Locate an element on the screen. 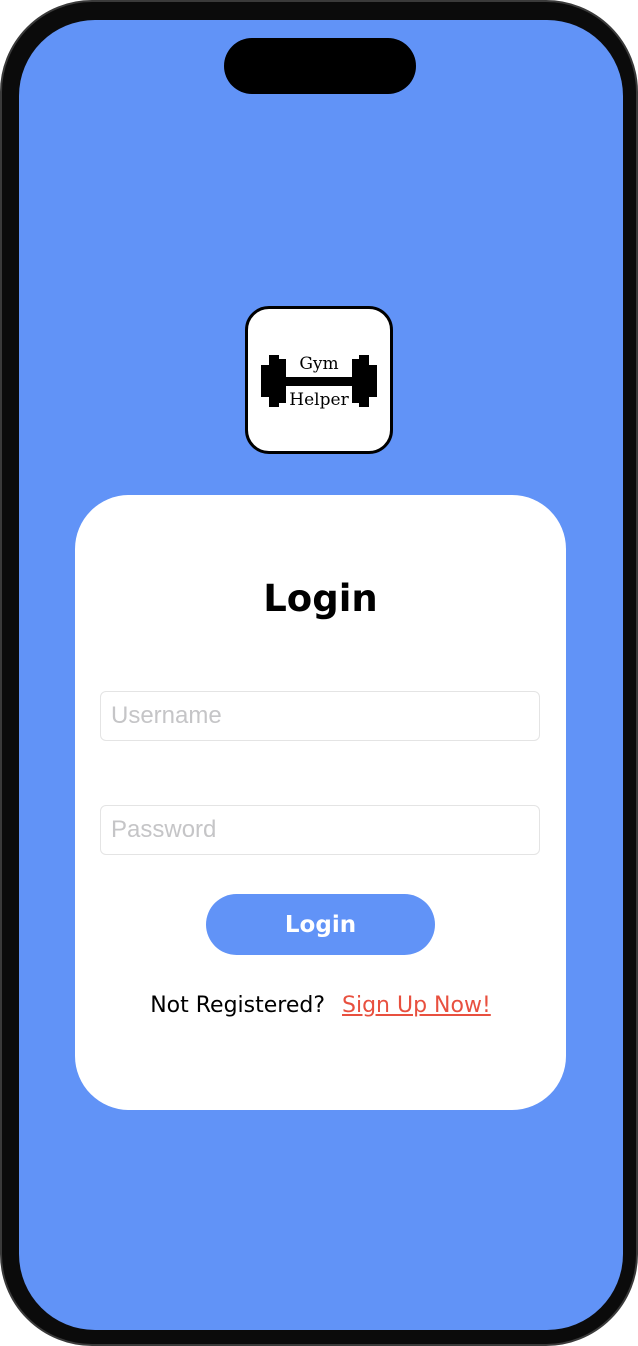  dumbbell-icon is located at coordinates (319, 381).